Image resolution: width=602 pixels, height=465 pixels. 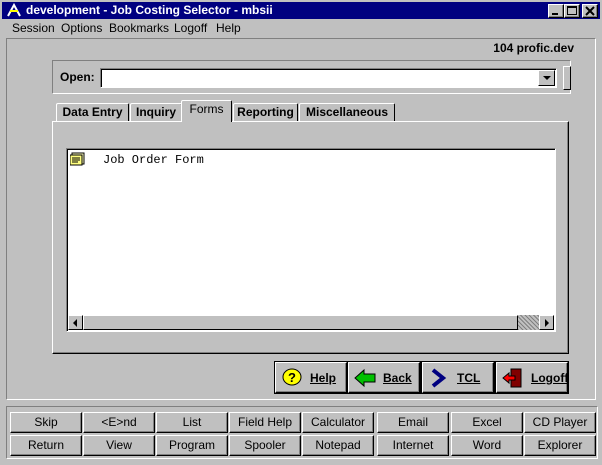 What do you see at coordinates (328, 78) in the screenshot?
I see `open-input` at bounding box center [328, 78].